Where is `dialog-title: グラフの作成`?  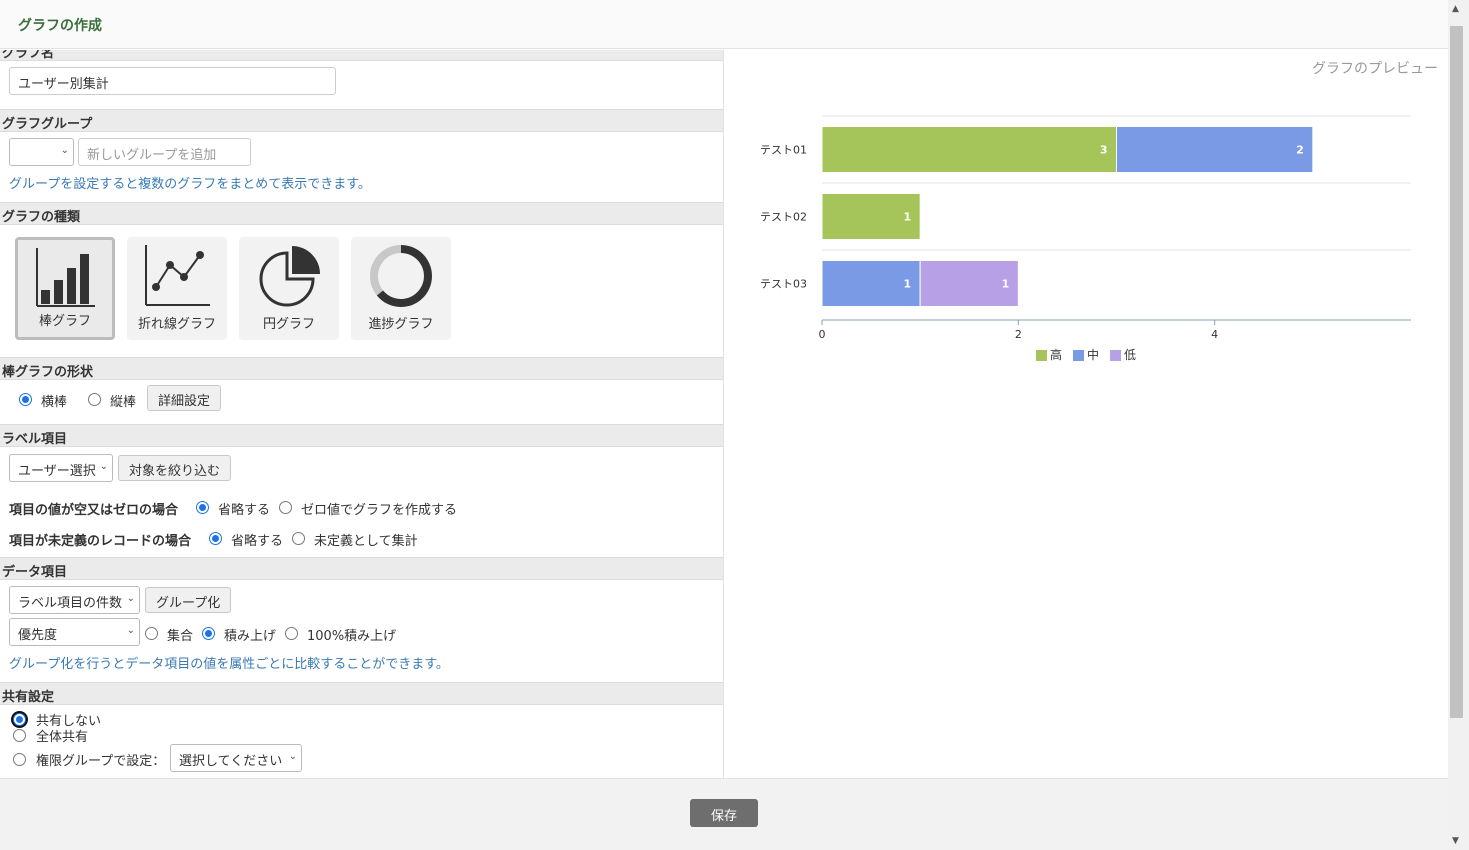 dialog-title: グラフの作成 is located at coordinates (60, 26).